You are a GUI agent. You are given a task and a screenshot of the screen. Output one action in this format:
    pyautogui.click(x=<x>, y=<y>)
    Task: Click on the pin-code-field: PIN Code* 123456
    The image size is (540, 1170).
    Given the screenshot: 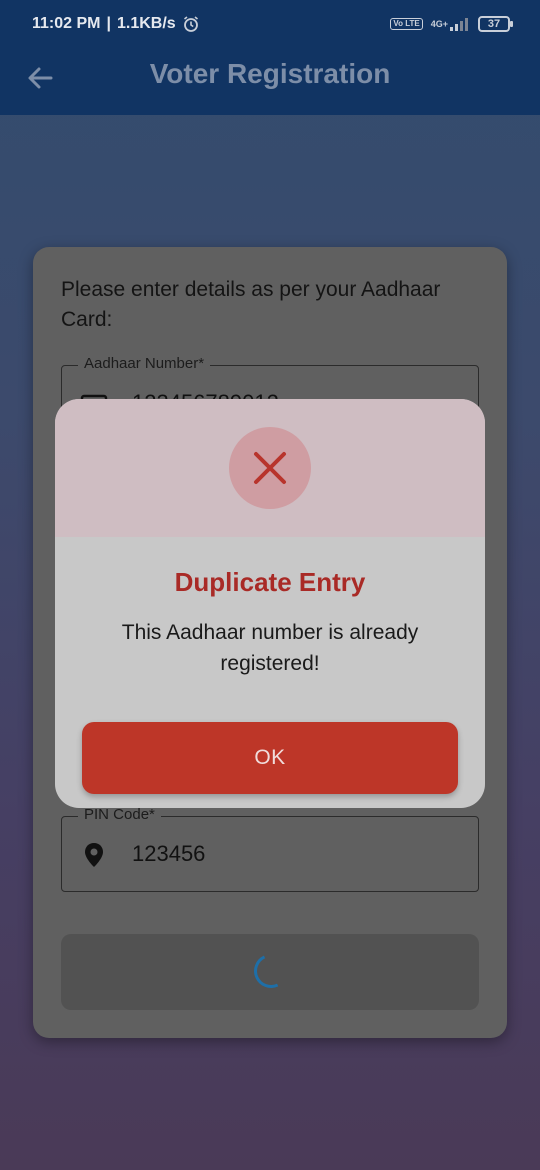 What is the action you would take?
    pyautogui.click(x=270, y=849)
    